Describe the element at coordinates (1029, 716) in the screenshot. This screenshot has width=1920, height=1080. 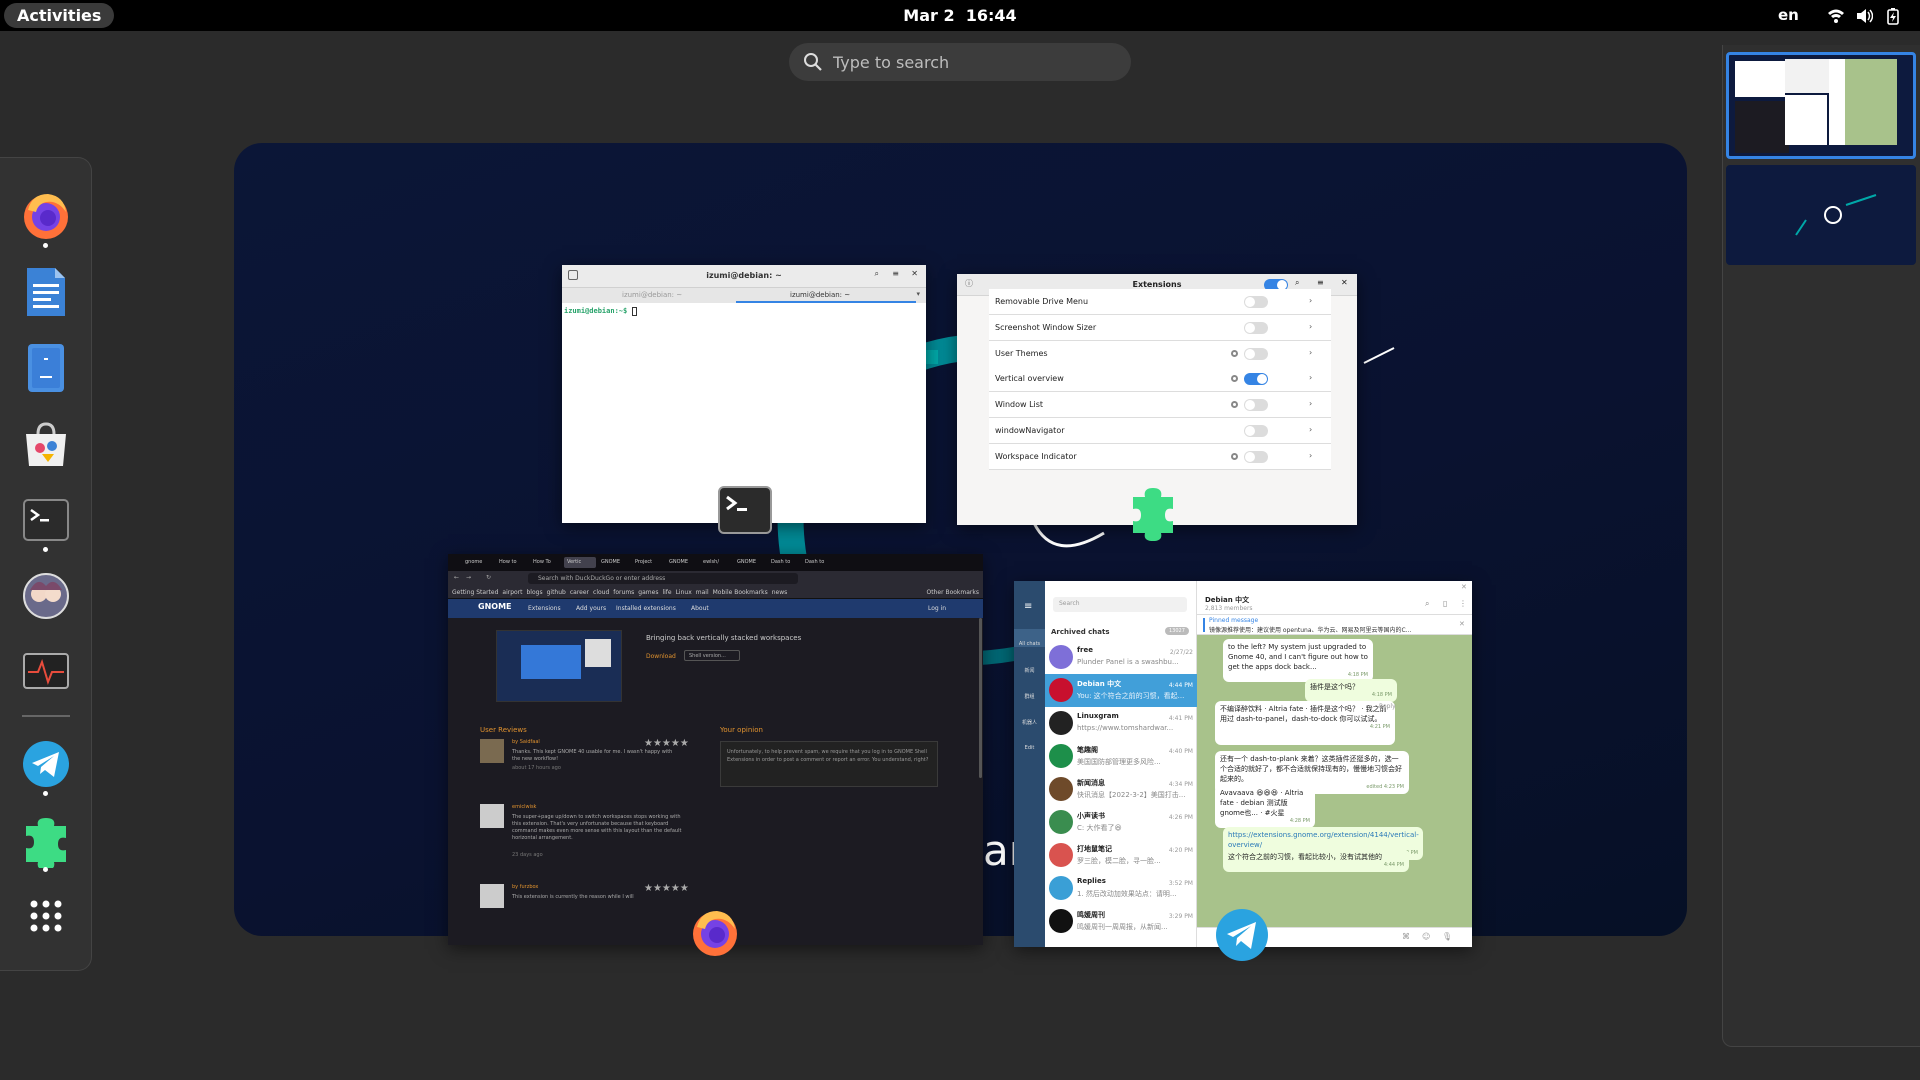
I see `folder-item: 机器人` at that location.